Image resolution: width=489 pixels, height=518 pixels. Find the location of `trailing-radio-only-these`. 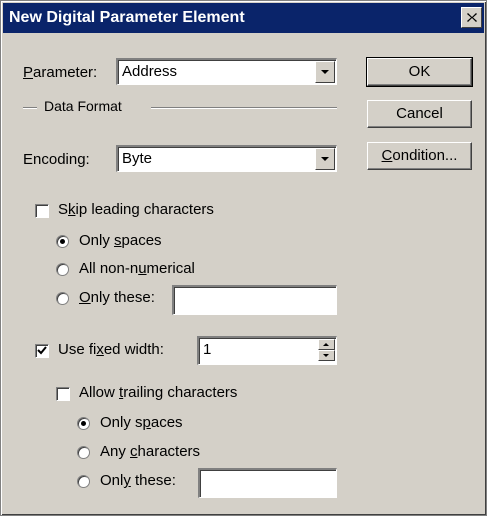

trailing-radio-only-these is located at coordinates (83, 481).